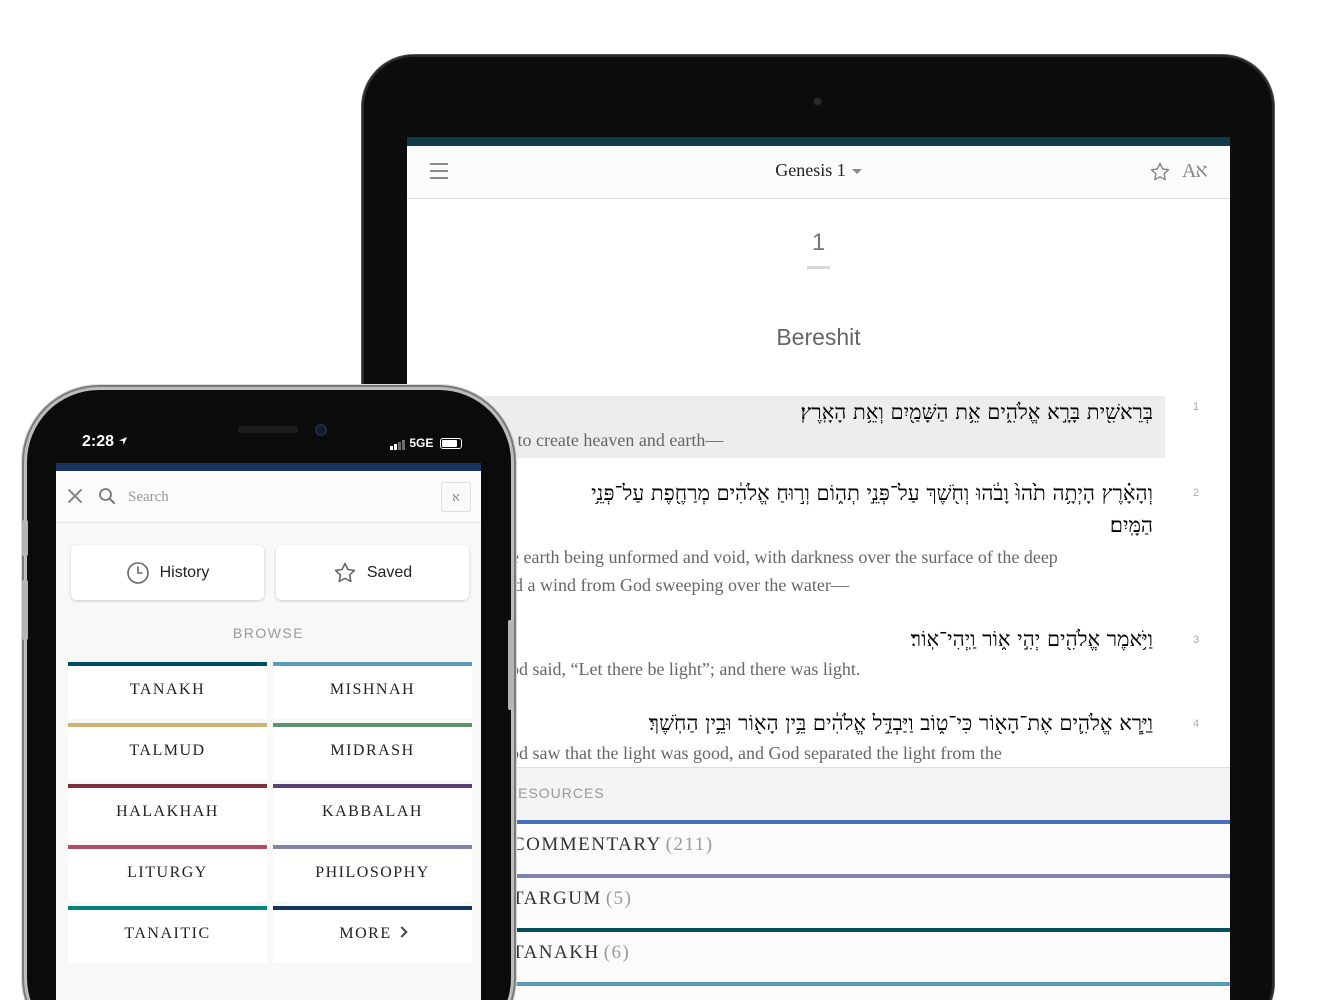 This screenshot has height=1000, width=1326. I want to click on phone-front-camera, so click(321, 430).